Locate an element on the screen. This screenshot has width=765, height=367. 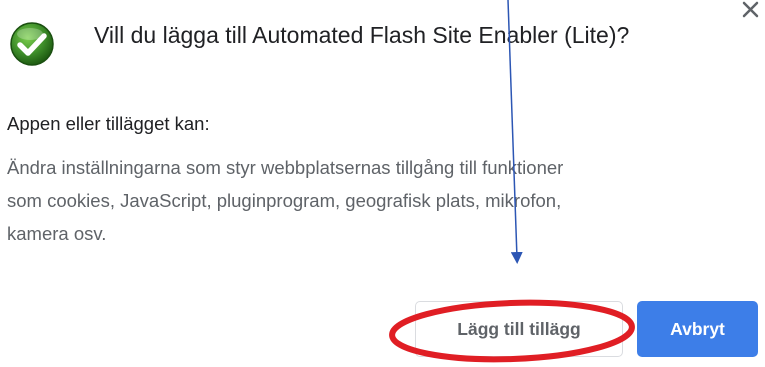
permissions-heading: Appen eller tillägget kan: is located at coordinates (108, 123).